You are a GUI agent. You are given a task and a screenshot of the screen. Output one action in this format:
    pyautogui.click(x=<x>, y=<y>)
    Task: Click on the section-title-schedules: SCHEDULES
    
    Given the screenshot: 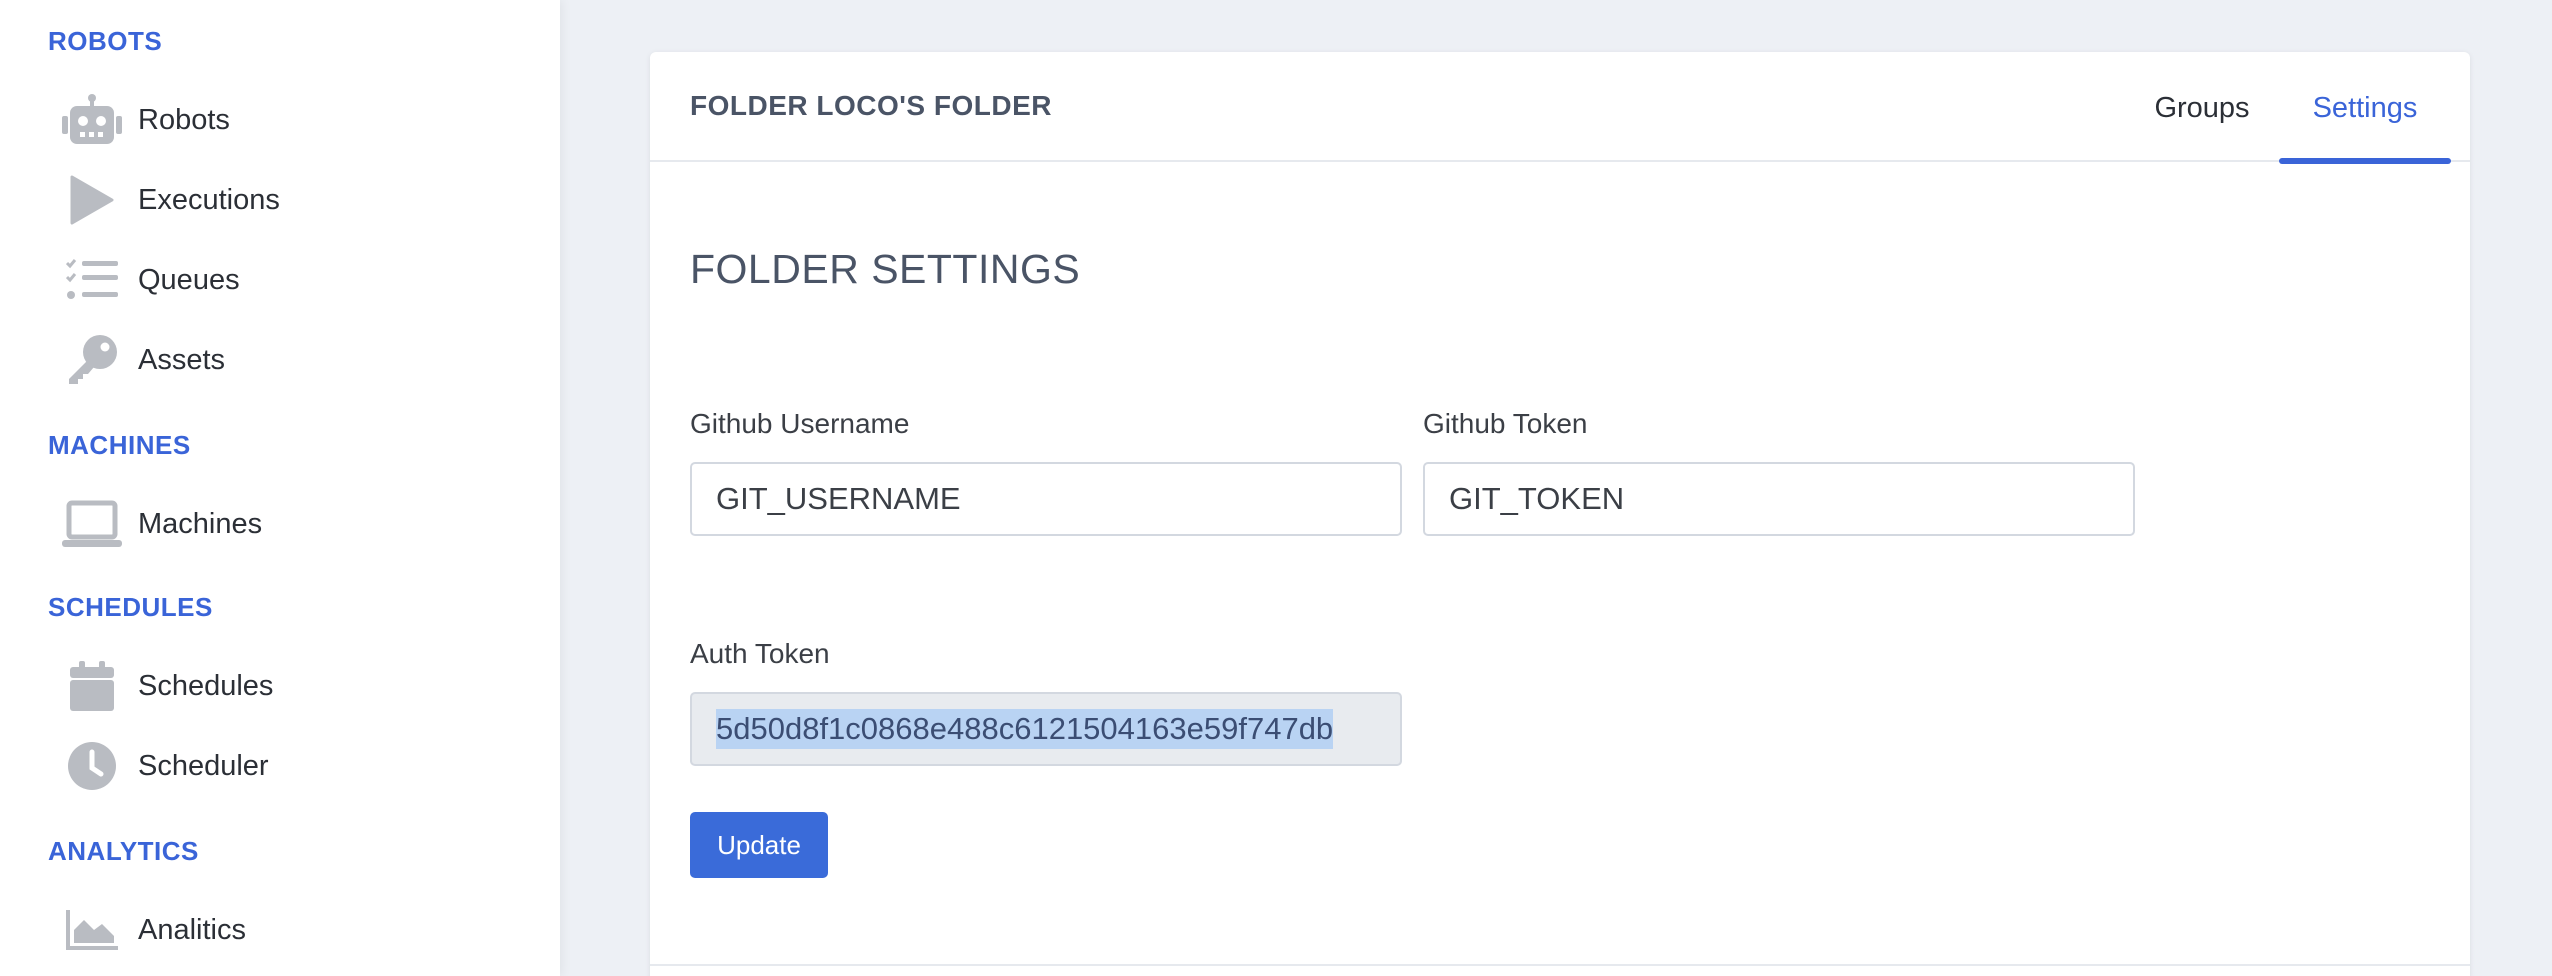 What is the action you would take?
    pyautogui.click(x=130, y=607)
    